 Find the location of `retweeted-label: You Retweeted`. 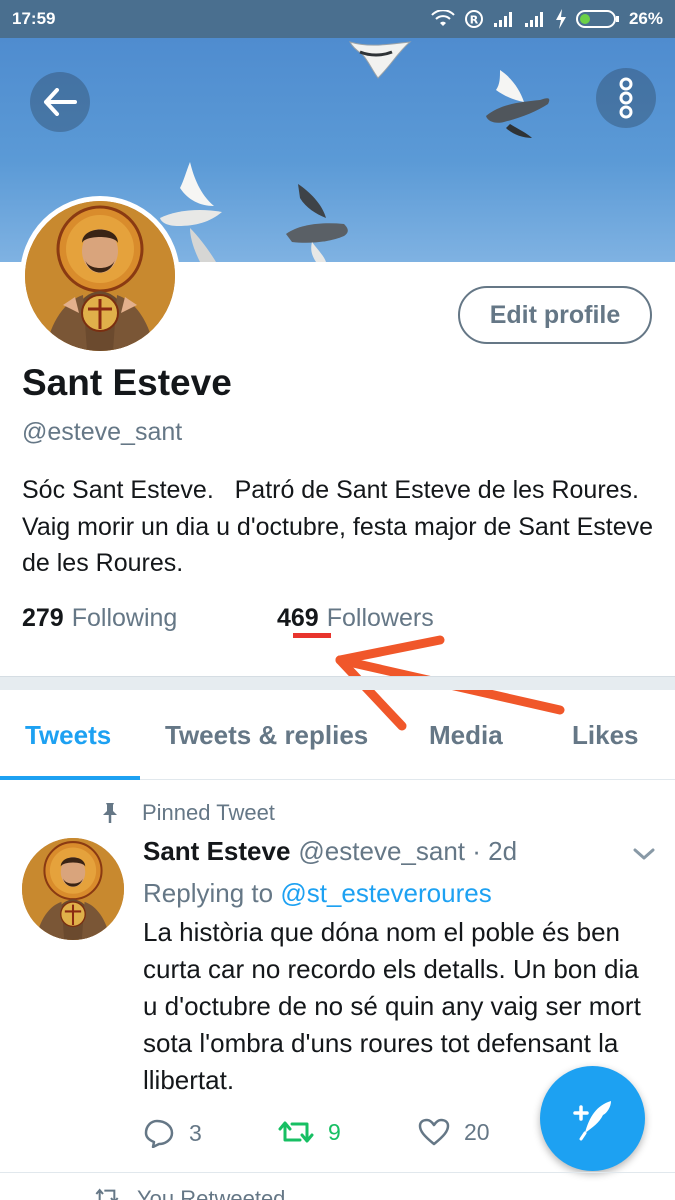

retweeted-label: You Retweeted is located at coordinates (211, 1193).